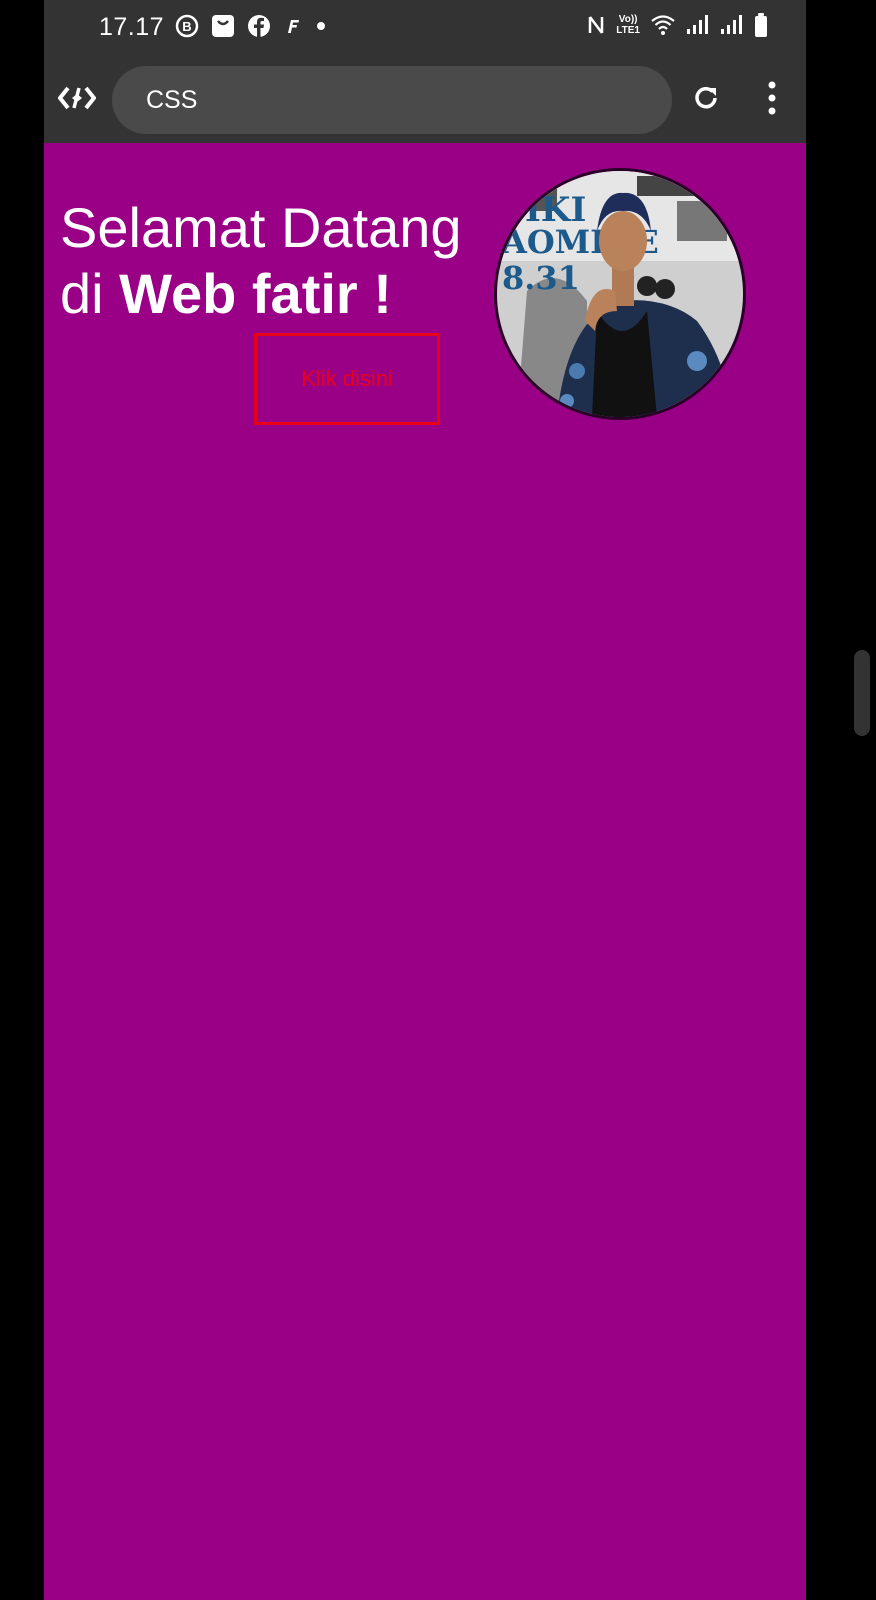 This screenshot has width=876, height=1600. What do you see at coordinates (663, 25) in the screenshot?
I see `wifi-icon` at bounding box center [663, 25].